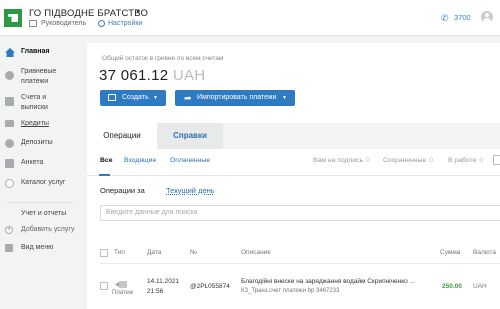 This screenshot has height=309, width=500. Describe the element at coordinates (134, 75) in the screenshot. I see `balance-amount: 37 061.12` at that location.